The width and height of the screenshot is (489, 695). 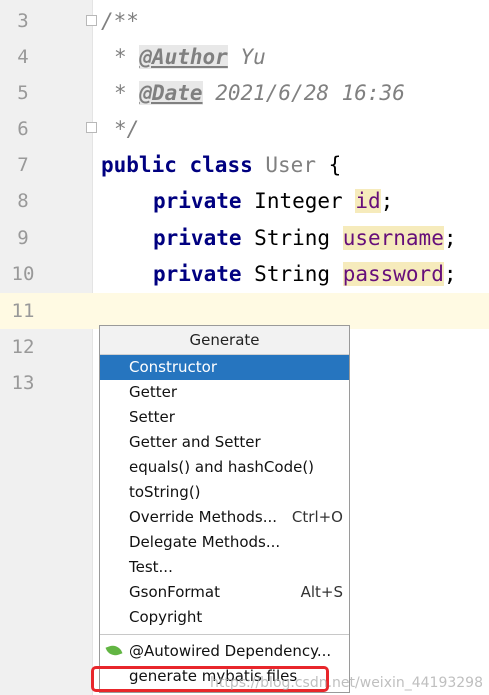 I want to click on code-line: private Integer id;, so click(x=273, y=201).